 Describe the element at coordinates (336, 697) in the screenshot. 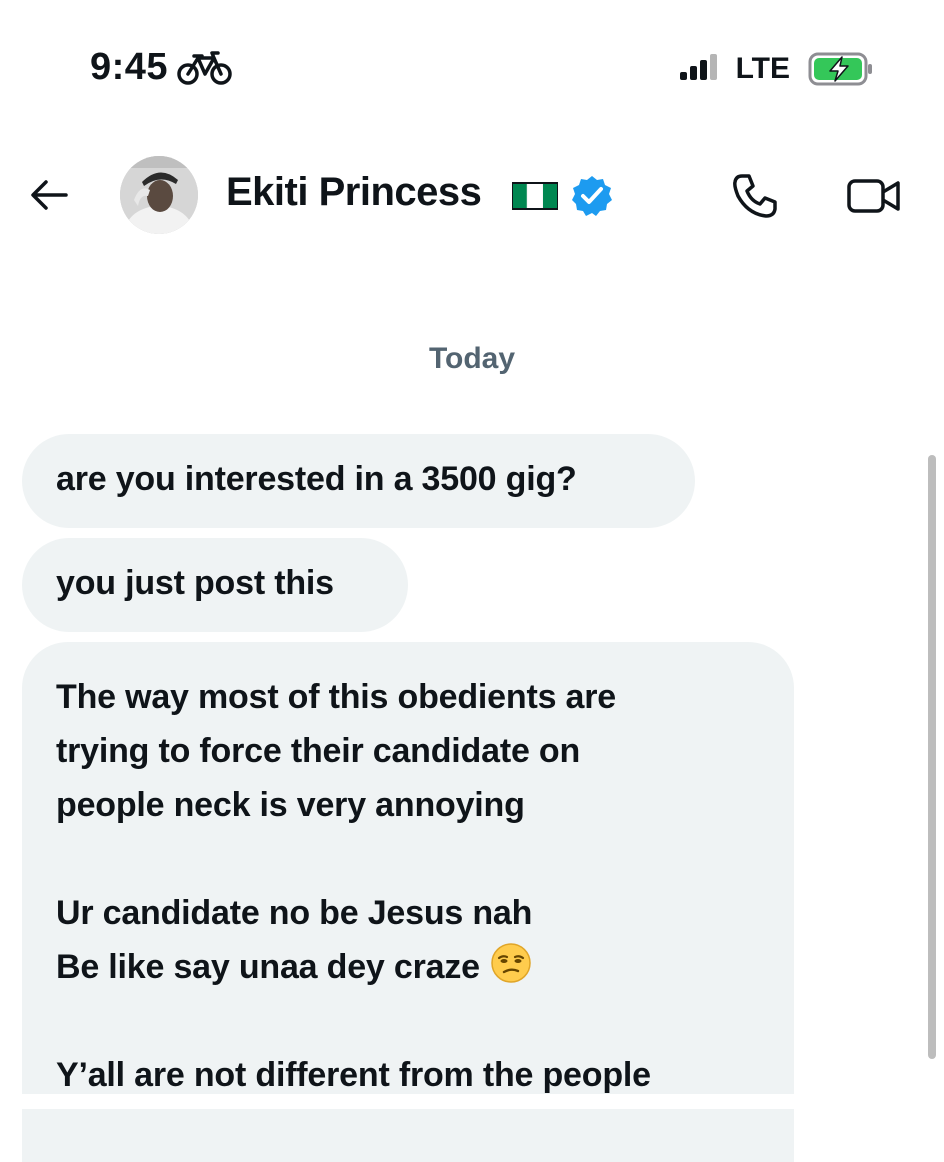

I see `message-line: The way most of this obedients are` at that location.